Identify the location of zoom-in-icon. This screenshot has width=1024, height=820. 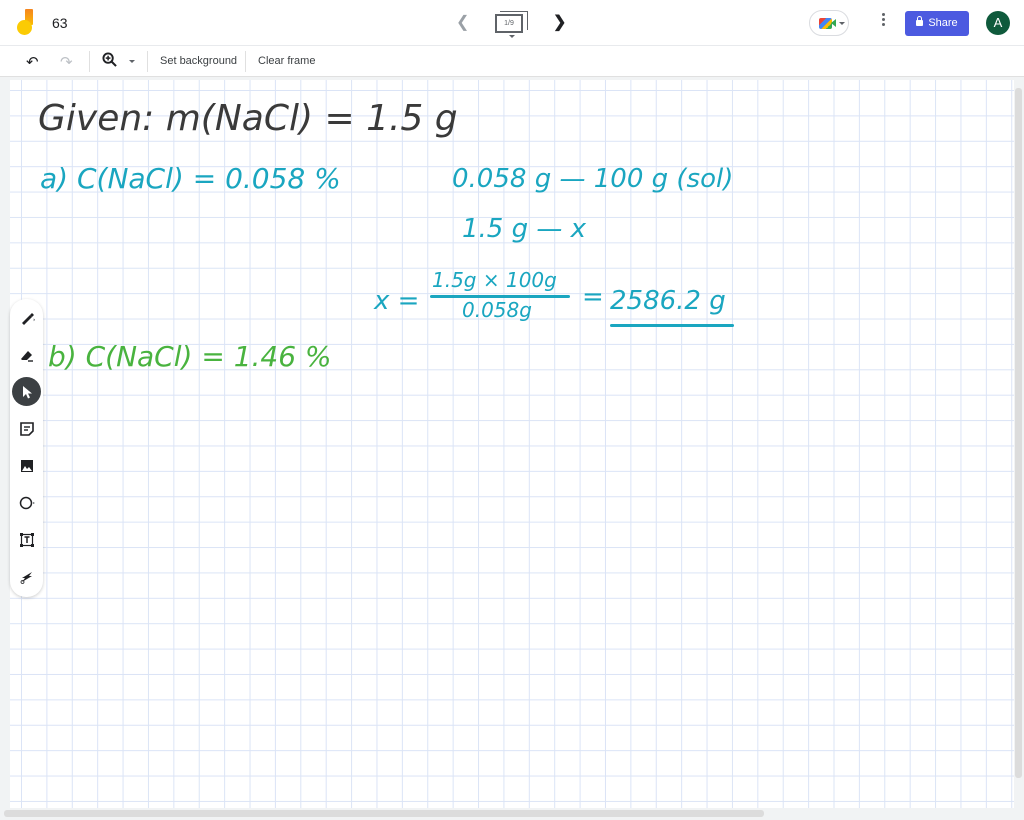
(109, 61).